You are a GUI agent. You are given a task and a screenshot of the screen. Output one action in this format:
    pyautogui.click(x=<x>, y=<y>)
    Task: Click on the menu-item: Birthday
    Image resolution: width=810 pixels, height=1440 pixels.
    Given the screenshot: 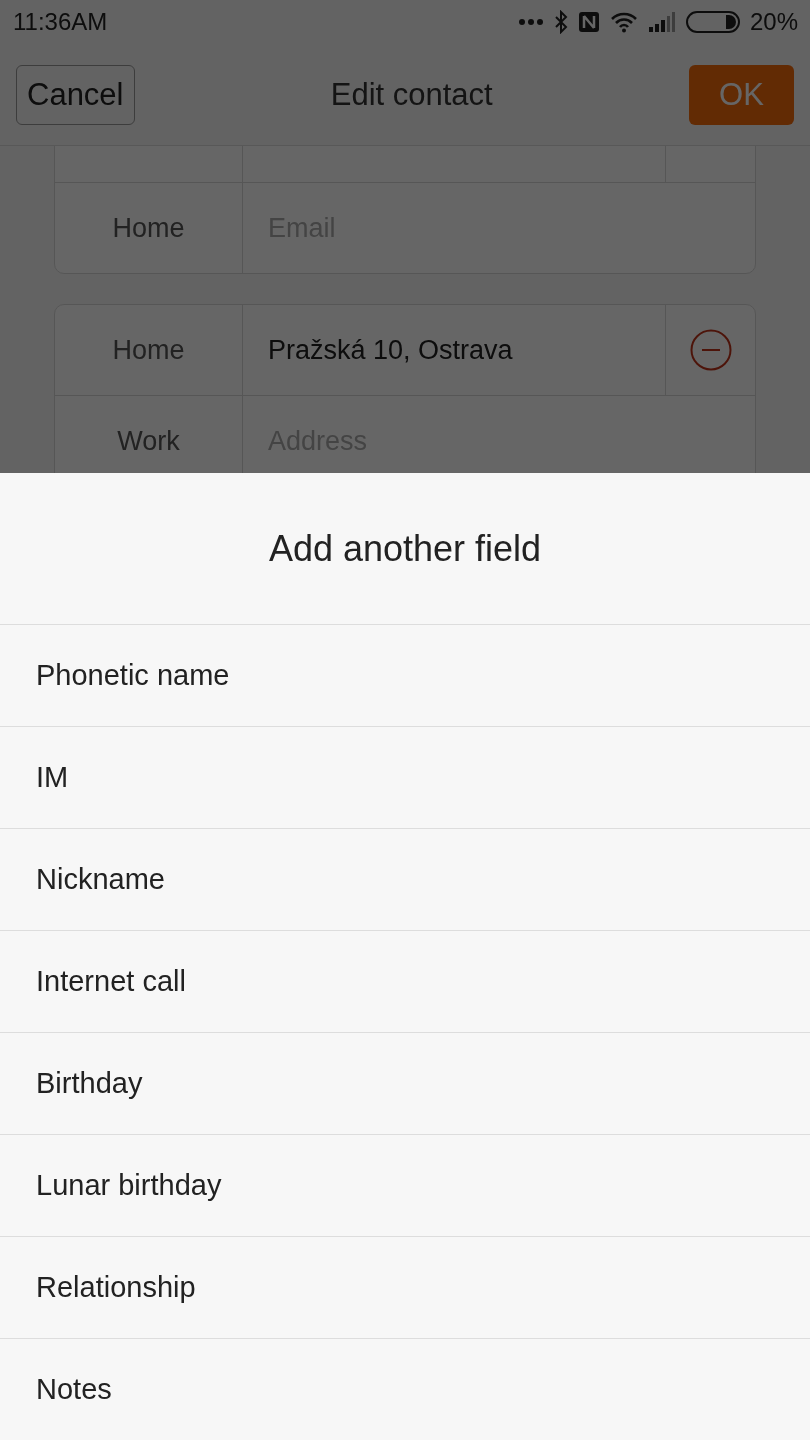 What is the action you would take?
    pyautogui.click(x=405, y=1084)
    